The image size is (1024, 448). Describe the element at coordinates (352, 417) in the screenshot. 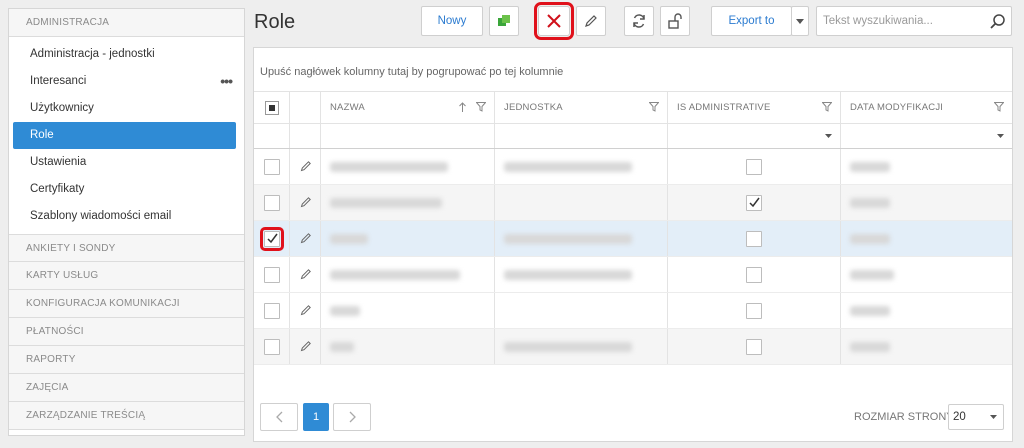

I see `pager-next-button` at that location.